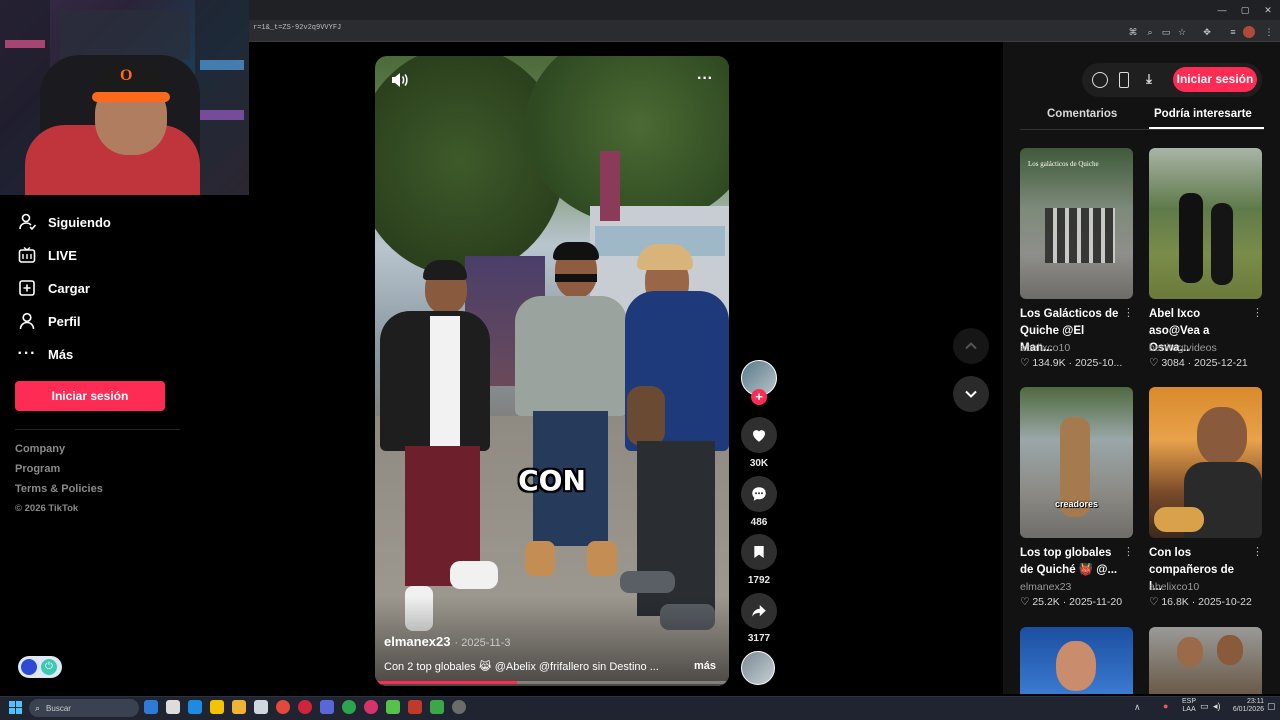  Describe the element at coordinates (46, 354) in the screenshot. I see `nav-item-more: ··· Más` at that location.